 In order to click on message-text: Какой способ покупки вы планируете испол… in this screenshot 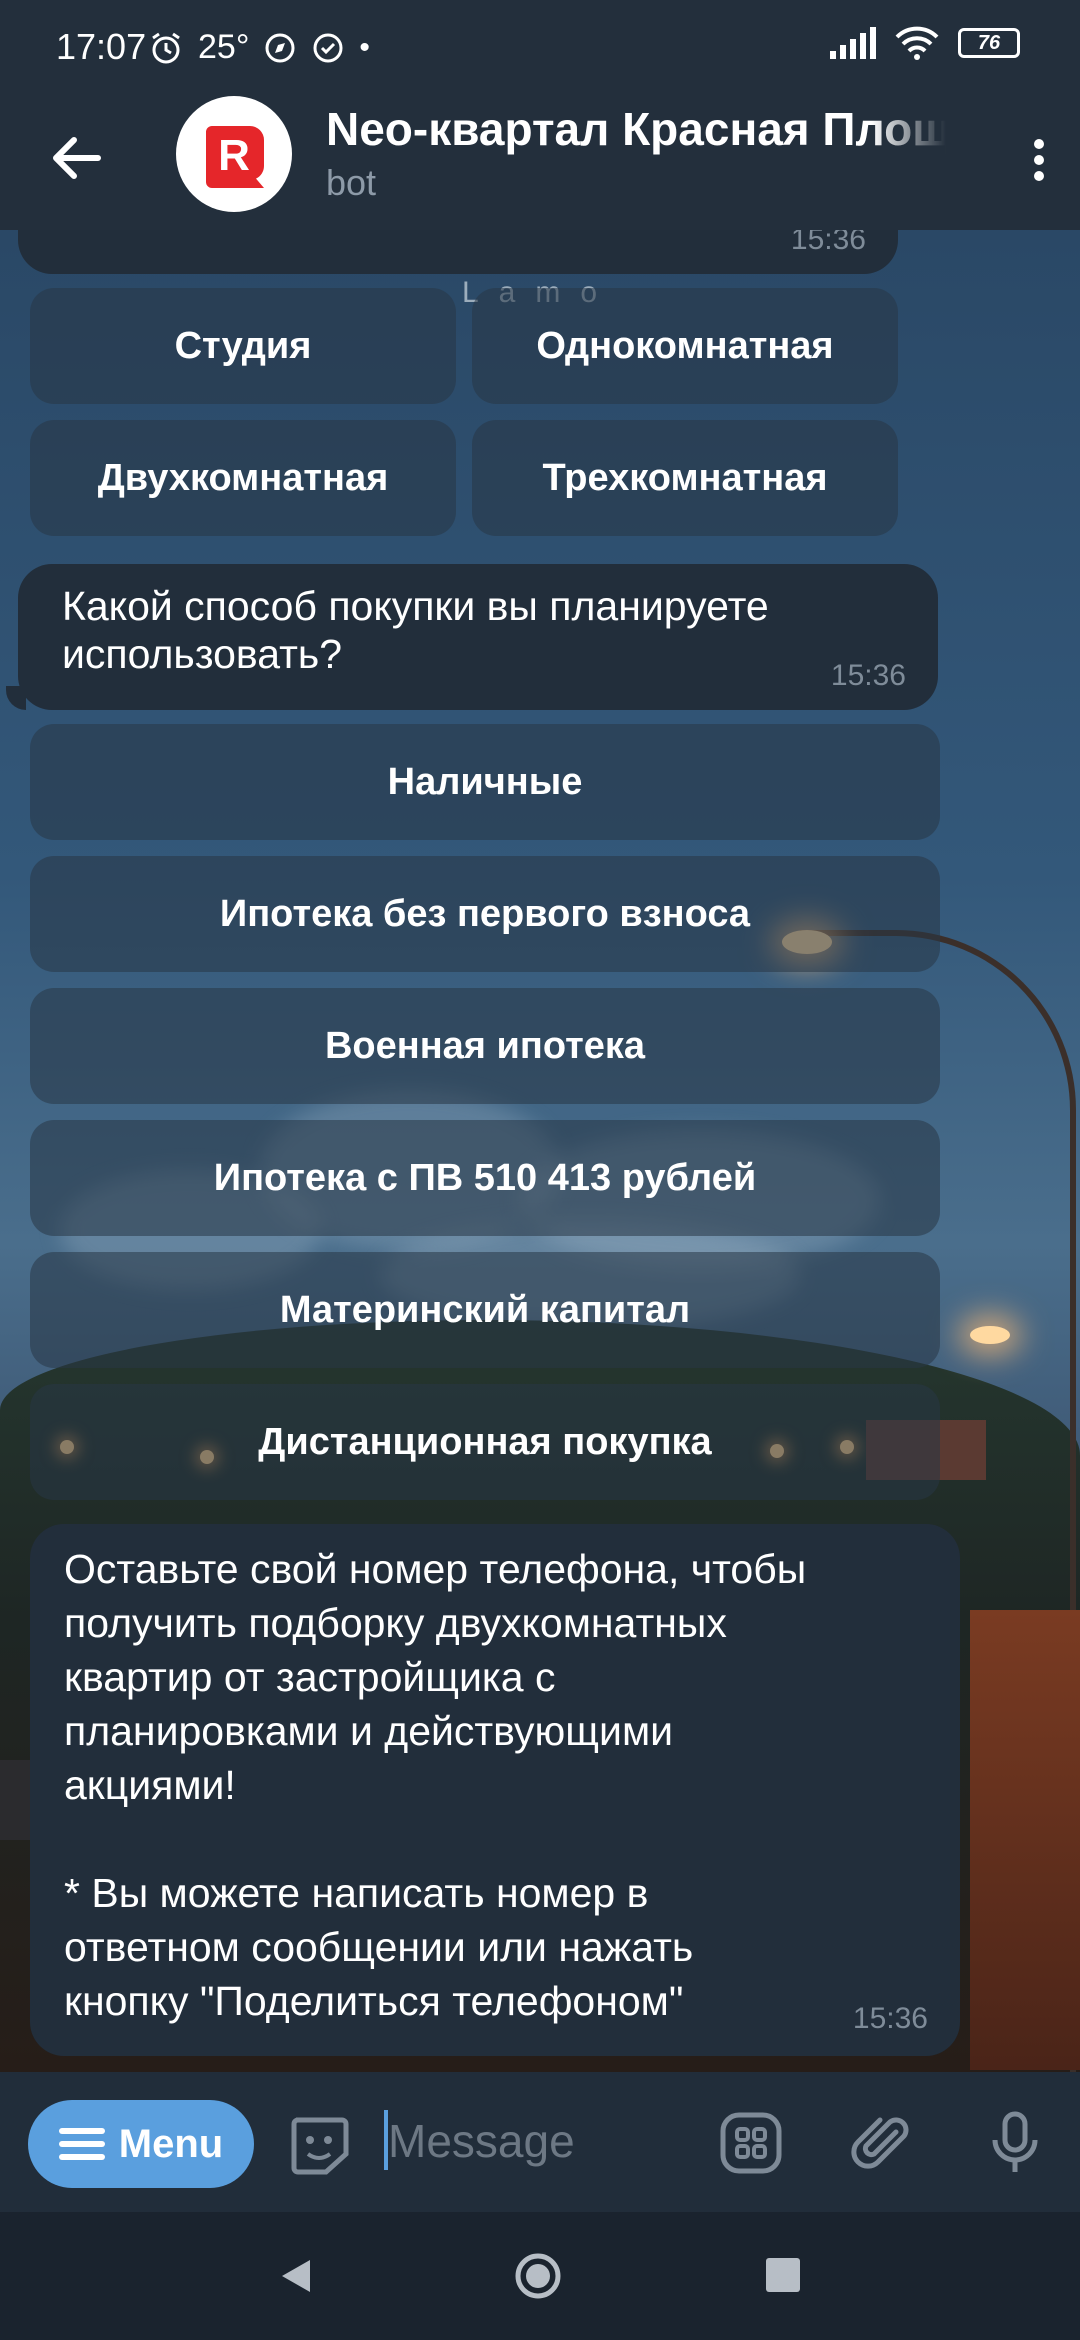, I will do `click(415, 630)`.